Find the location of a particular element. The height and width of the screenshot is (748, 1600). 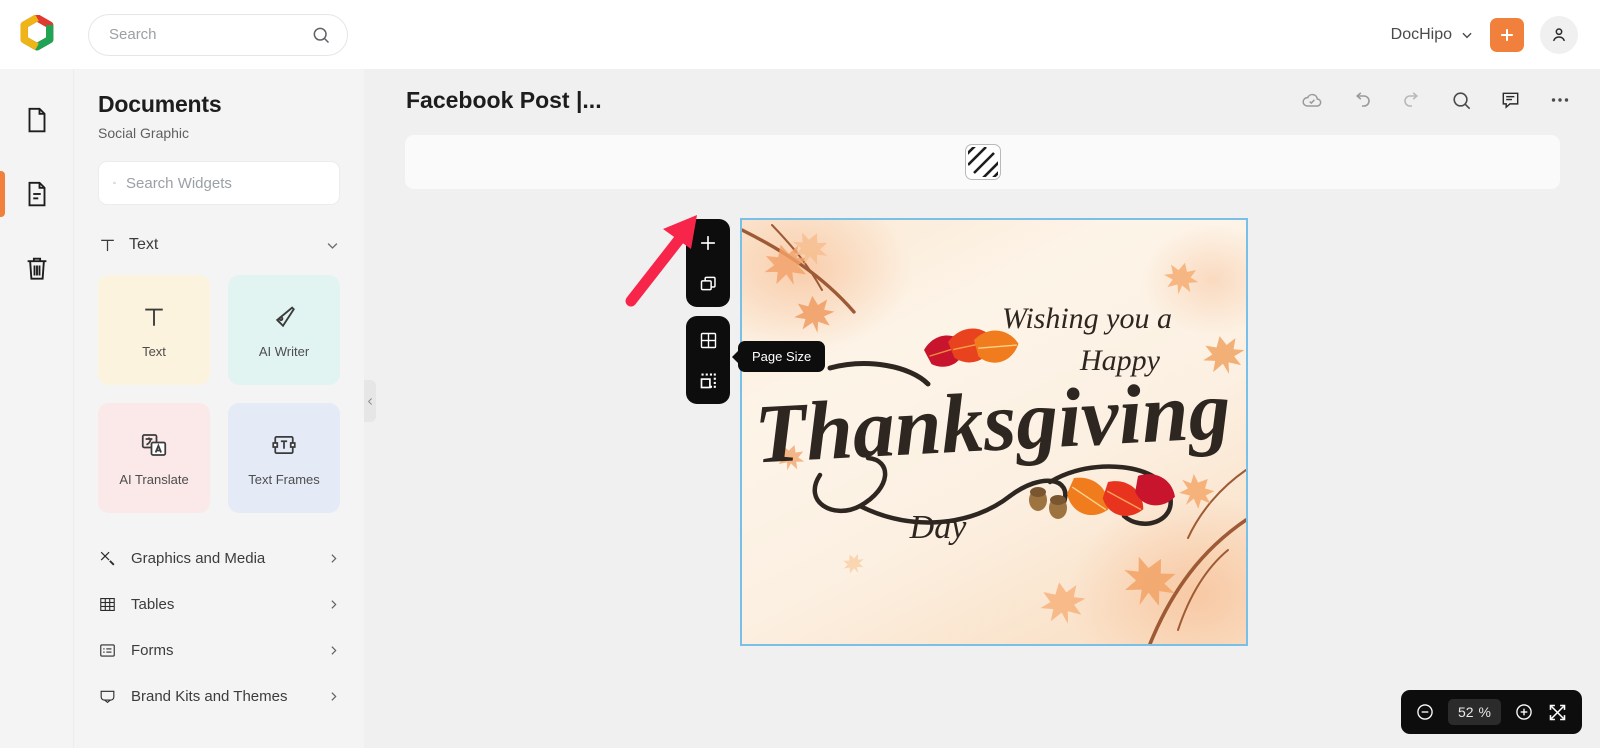

sidebar-item-pages is located at coordinates (37, 120).